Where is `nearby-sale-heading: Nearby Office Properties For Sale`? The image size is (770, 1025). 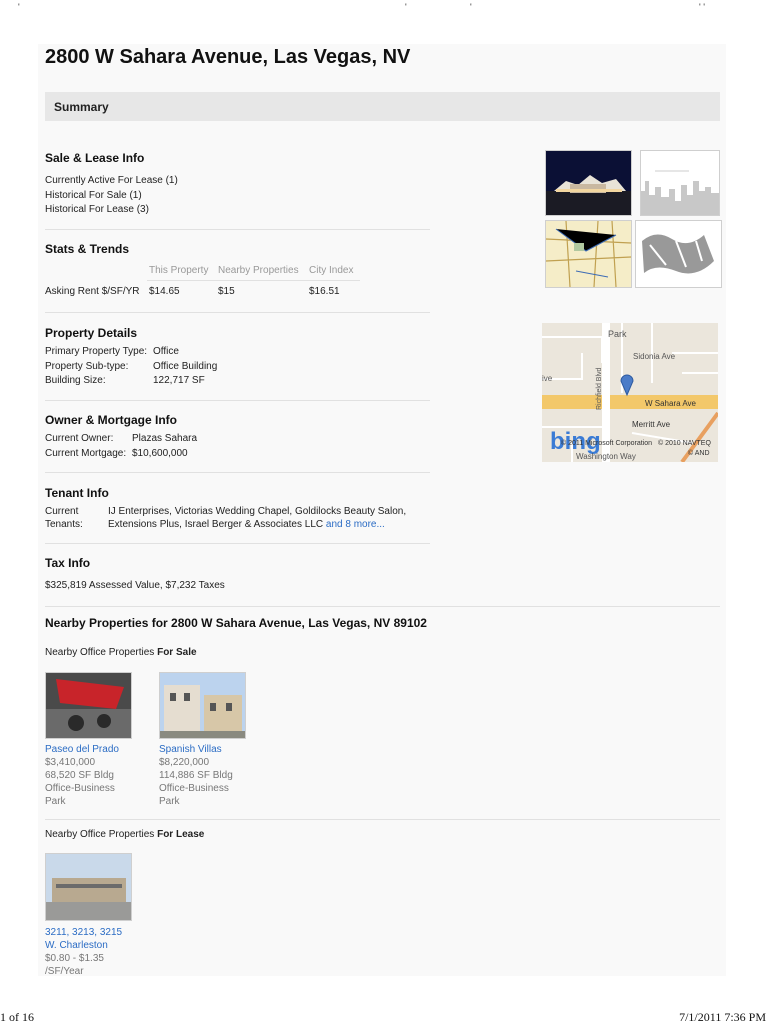 nearby-sale-heading: Nearby Office Properties For Sale is located at coordinates (121, 652).